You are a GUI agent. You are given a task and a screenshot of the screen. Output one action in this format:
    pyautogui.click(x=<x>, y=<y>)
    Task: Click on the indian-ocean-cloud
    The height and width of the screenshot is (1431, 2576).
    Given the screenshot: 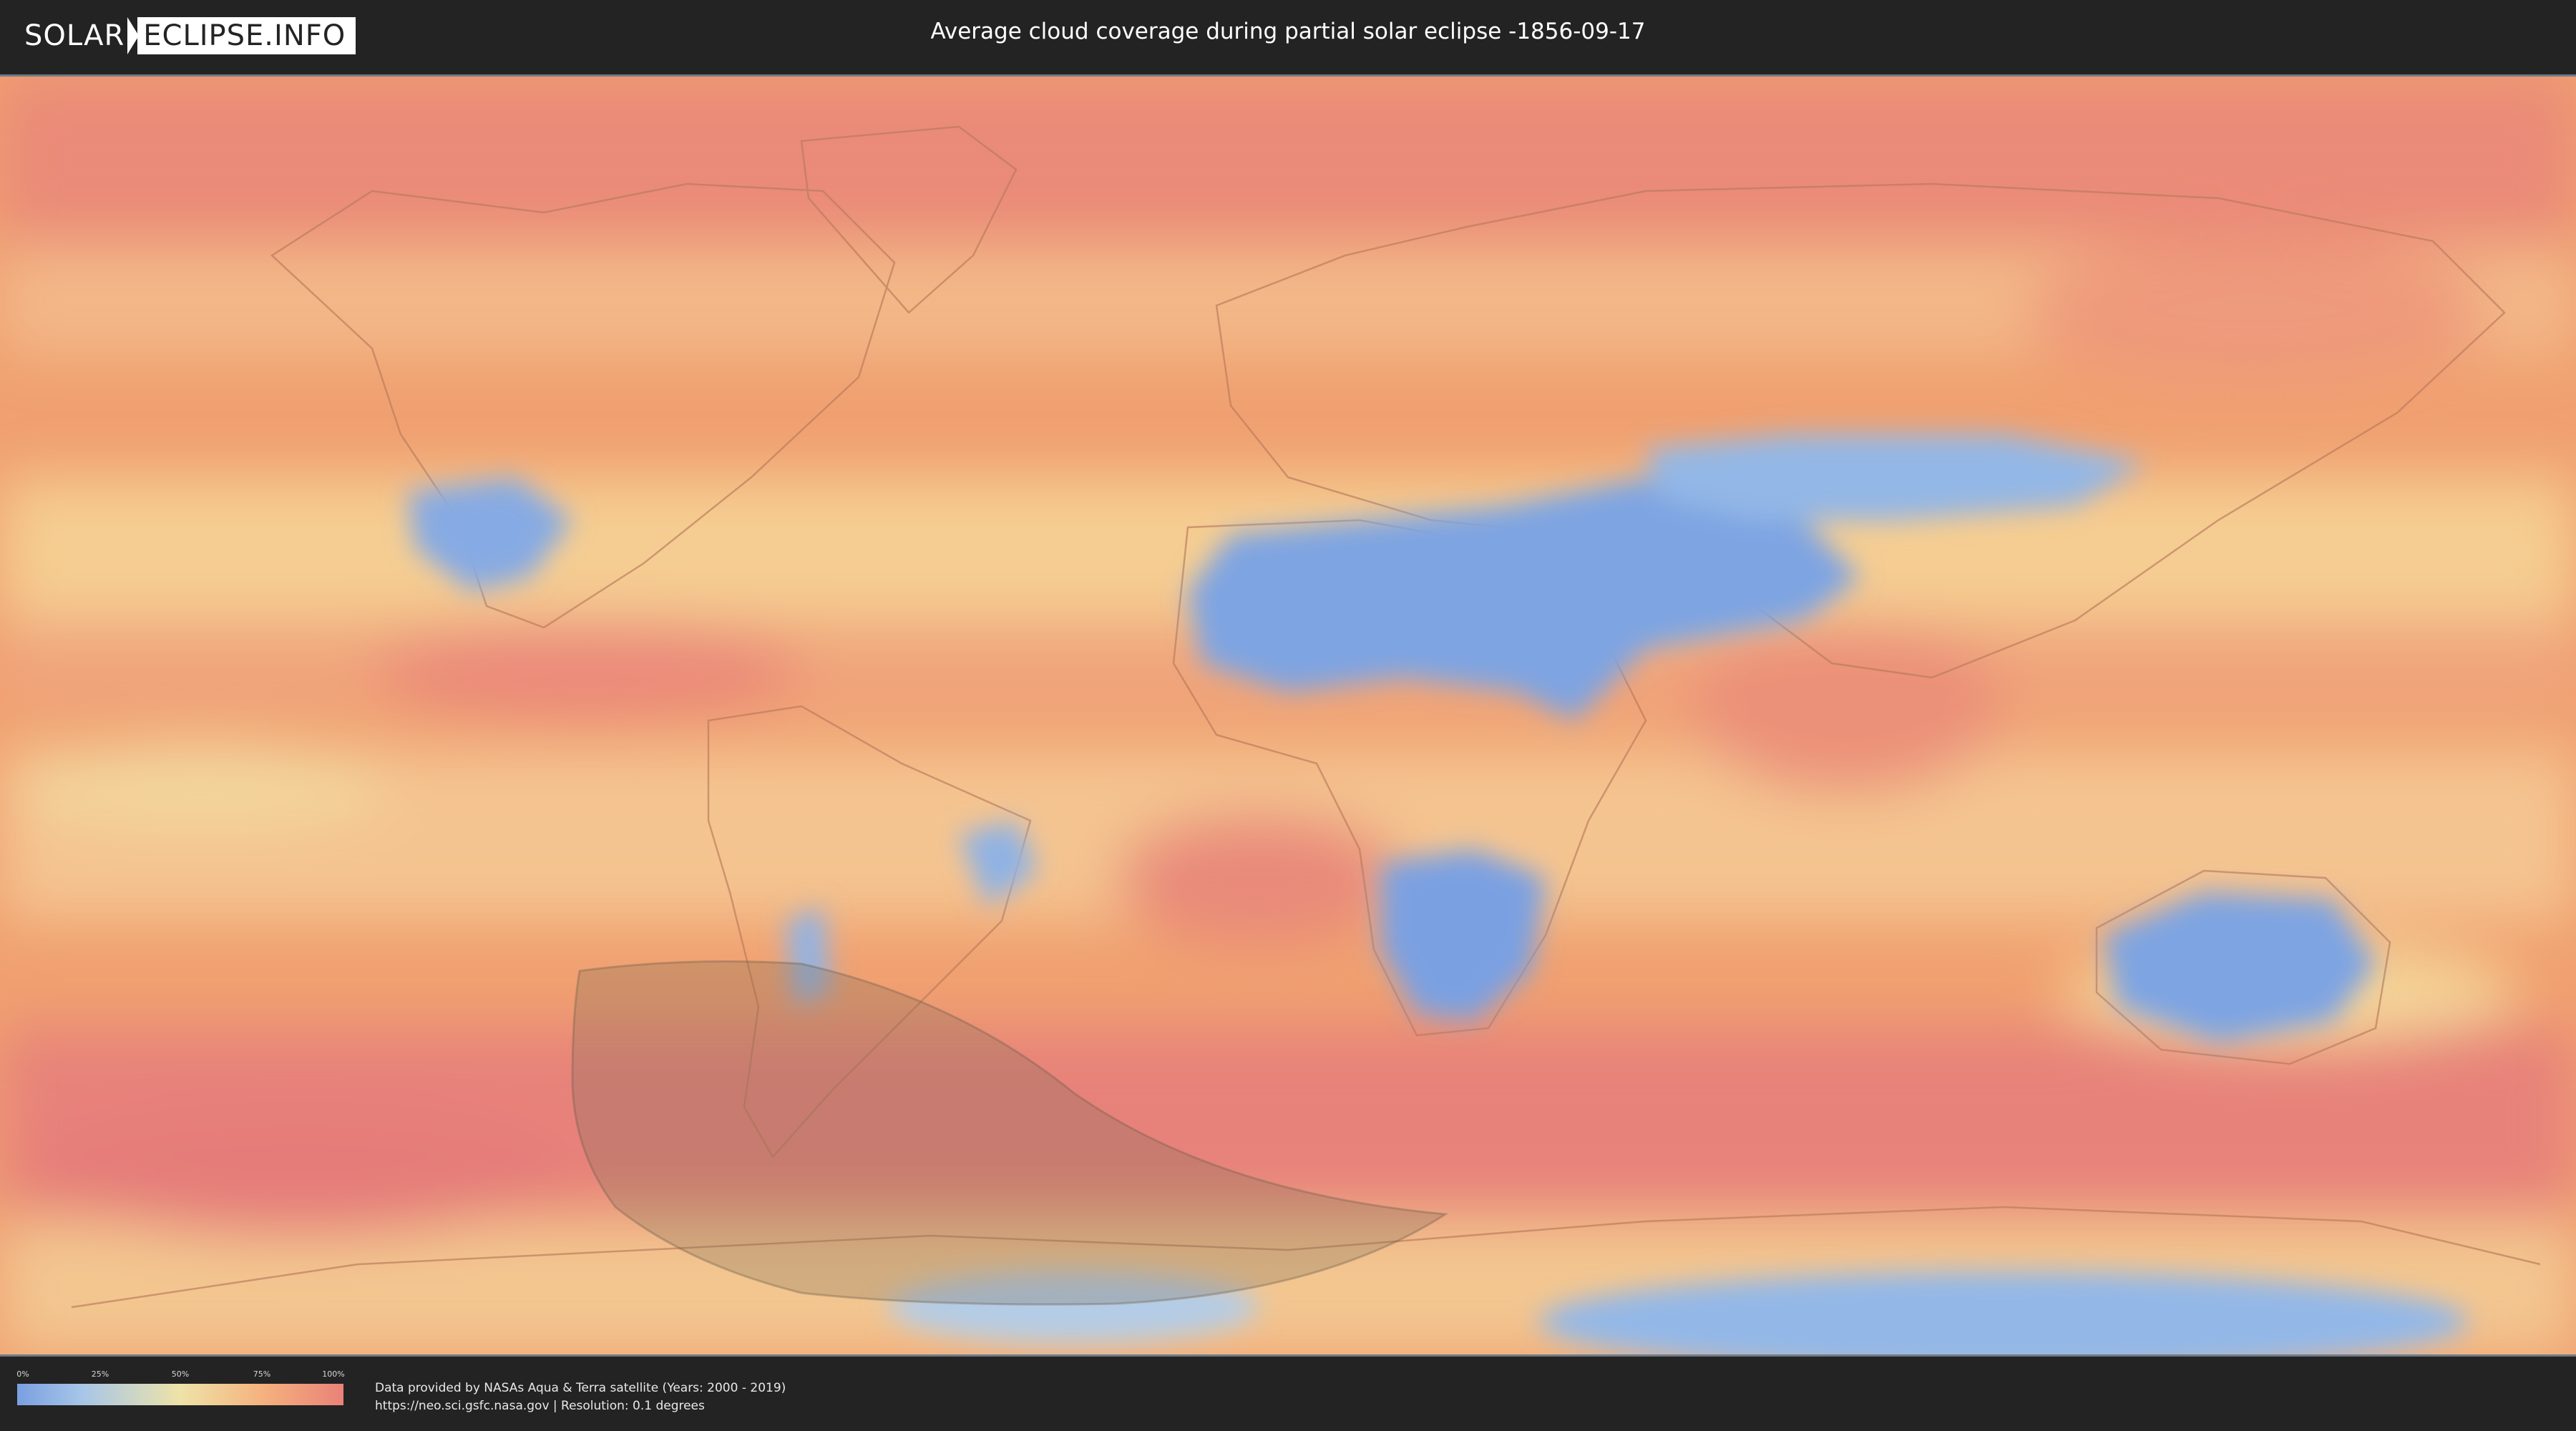 What is the action you would take?
    pyautogui.click(x=1847, y=706)
    